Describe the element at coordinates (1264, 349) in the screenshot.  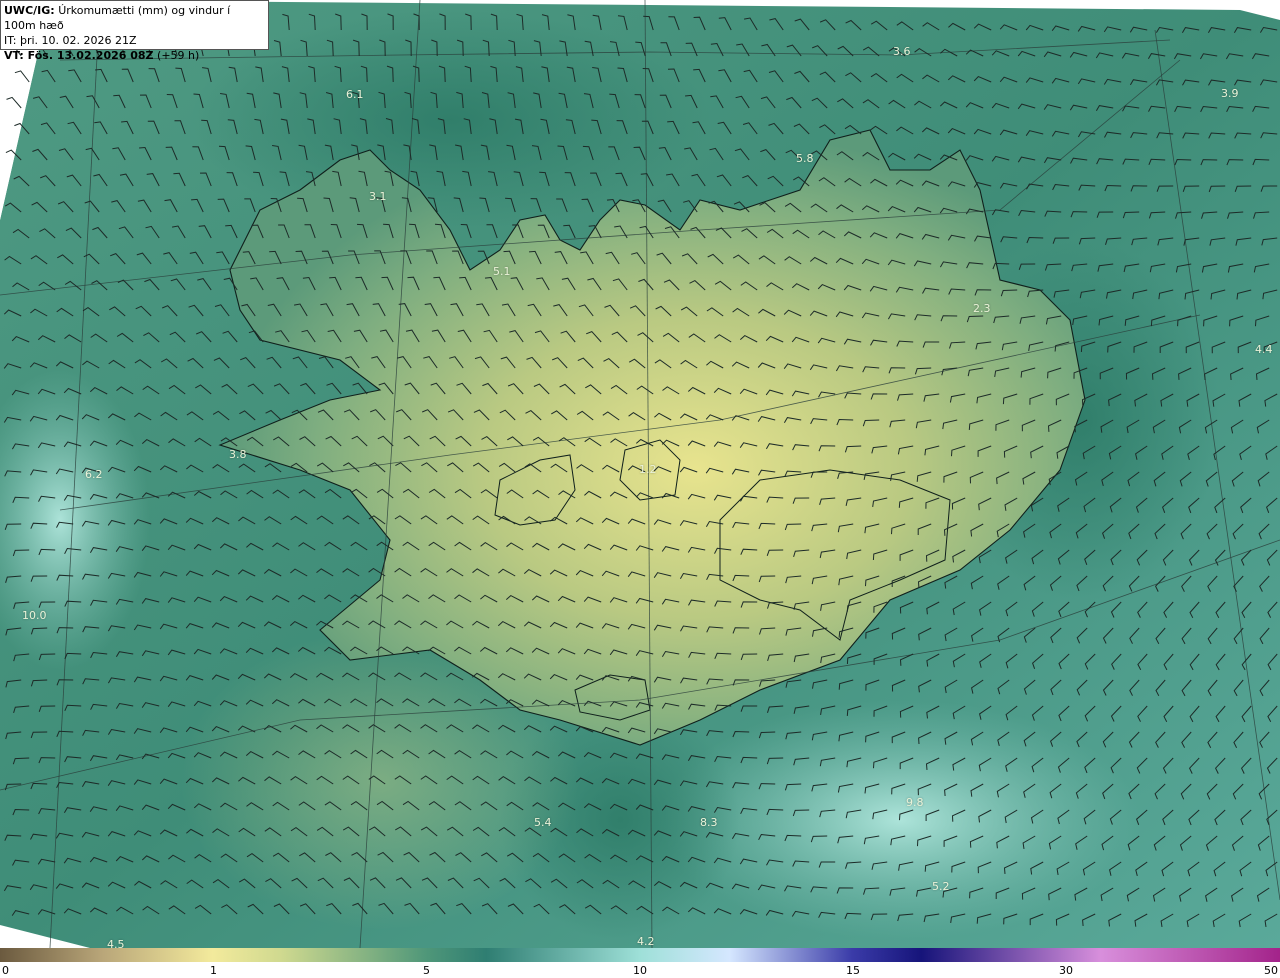
I see `value-label: 4.4` at that location.